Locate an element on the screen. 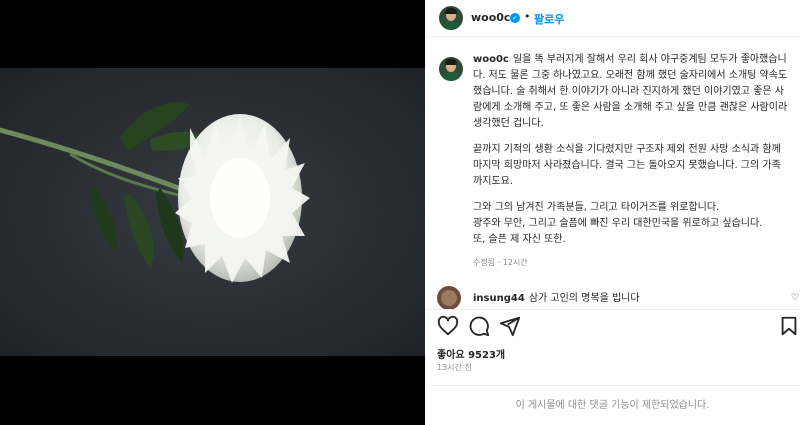 The image size is (800, 425). follow-button: 팔로우 is located at coordinates (549, 19).